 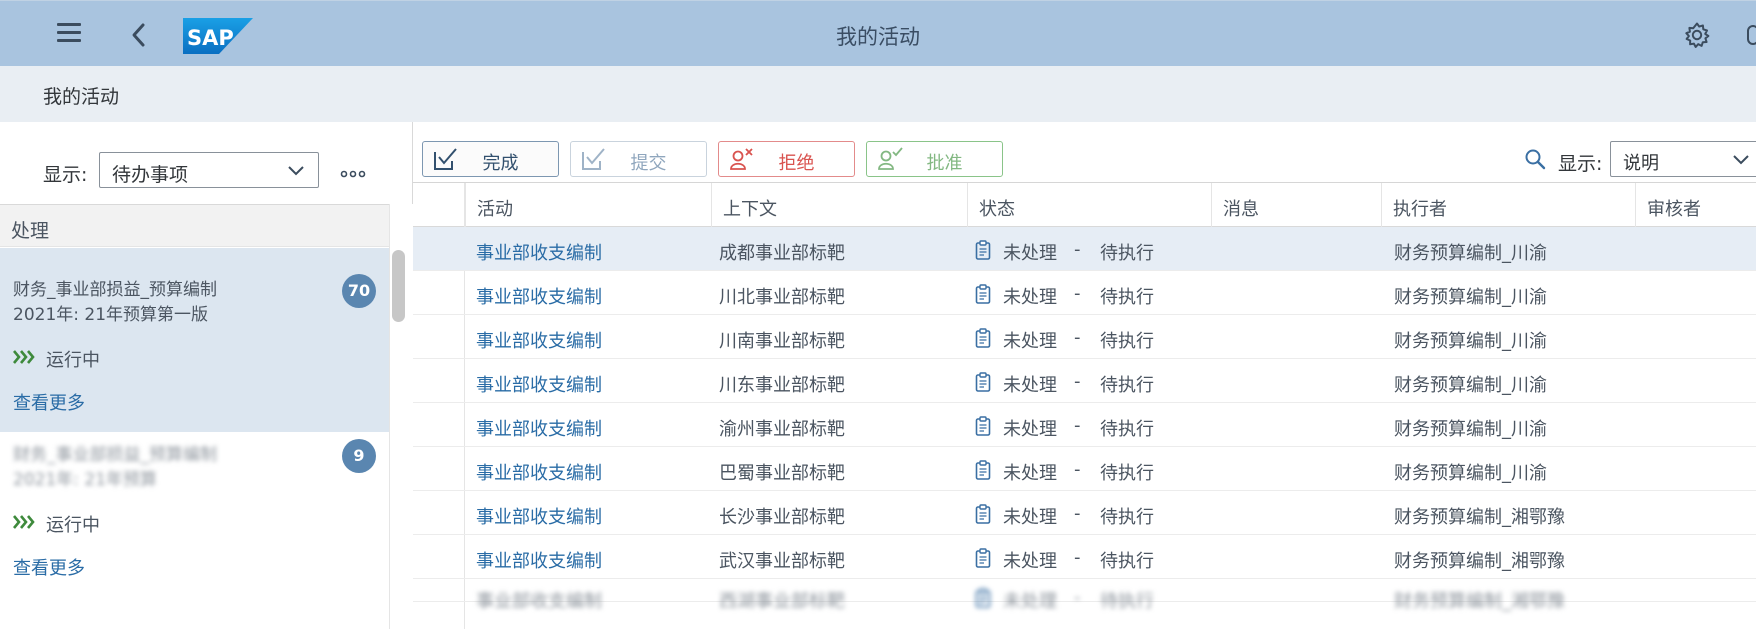 I want to click on more-options-icon, so click(x=353, y=170).